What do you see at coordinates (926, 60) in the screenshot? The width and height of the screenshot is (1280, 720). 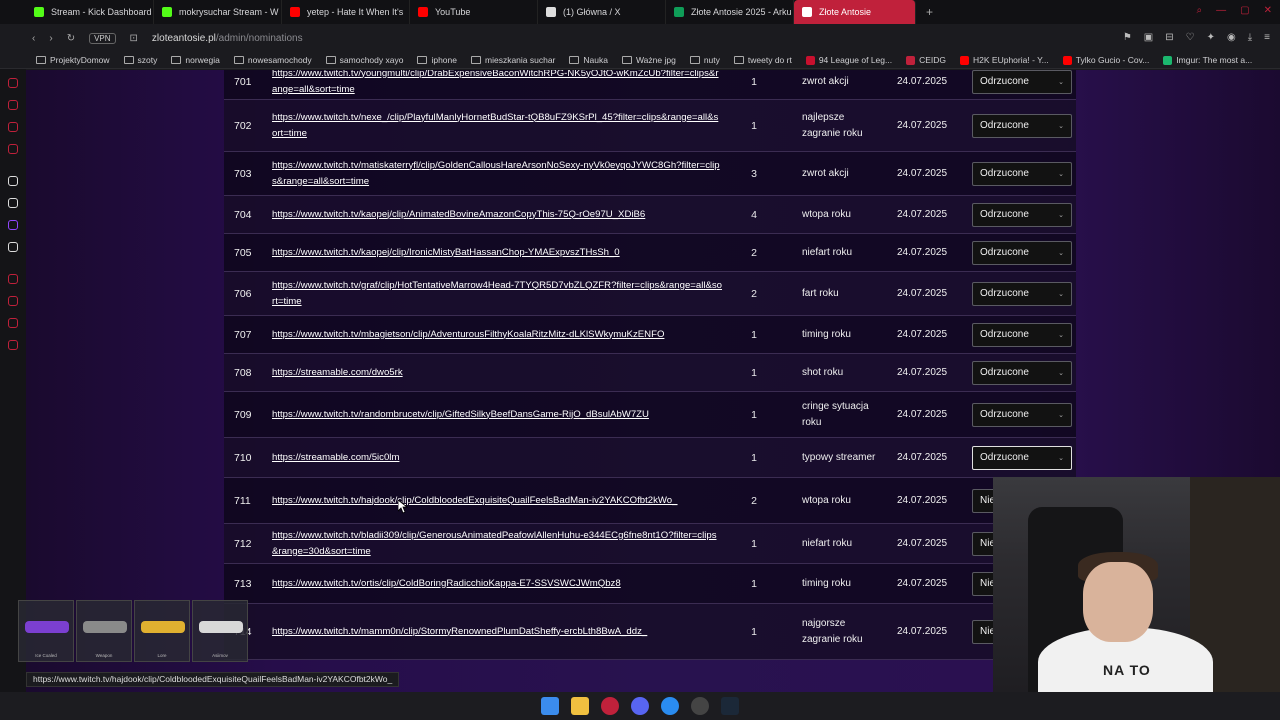 I see `bookmark: CEIDG` at bounding box center [926, 60].